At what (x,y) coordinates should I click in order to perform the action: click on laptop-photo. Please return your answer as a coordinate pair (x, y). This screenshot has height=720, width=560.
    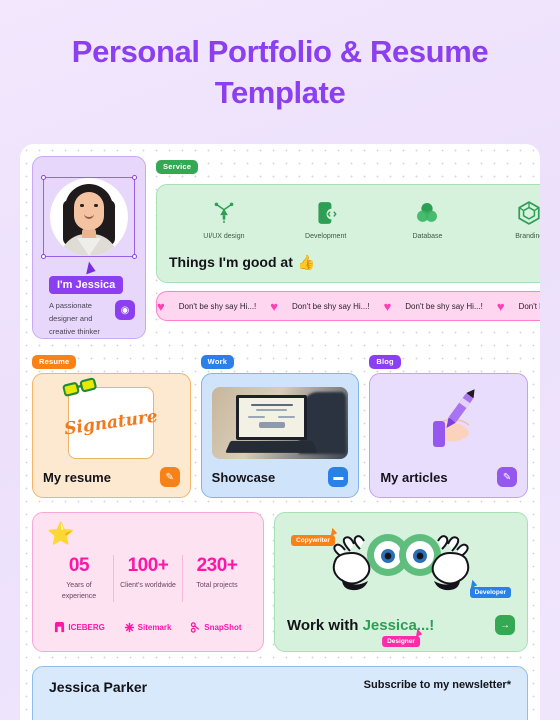
    Looking at the image, I should click on (280, 422).